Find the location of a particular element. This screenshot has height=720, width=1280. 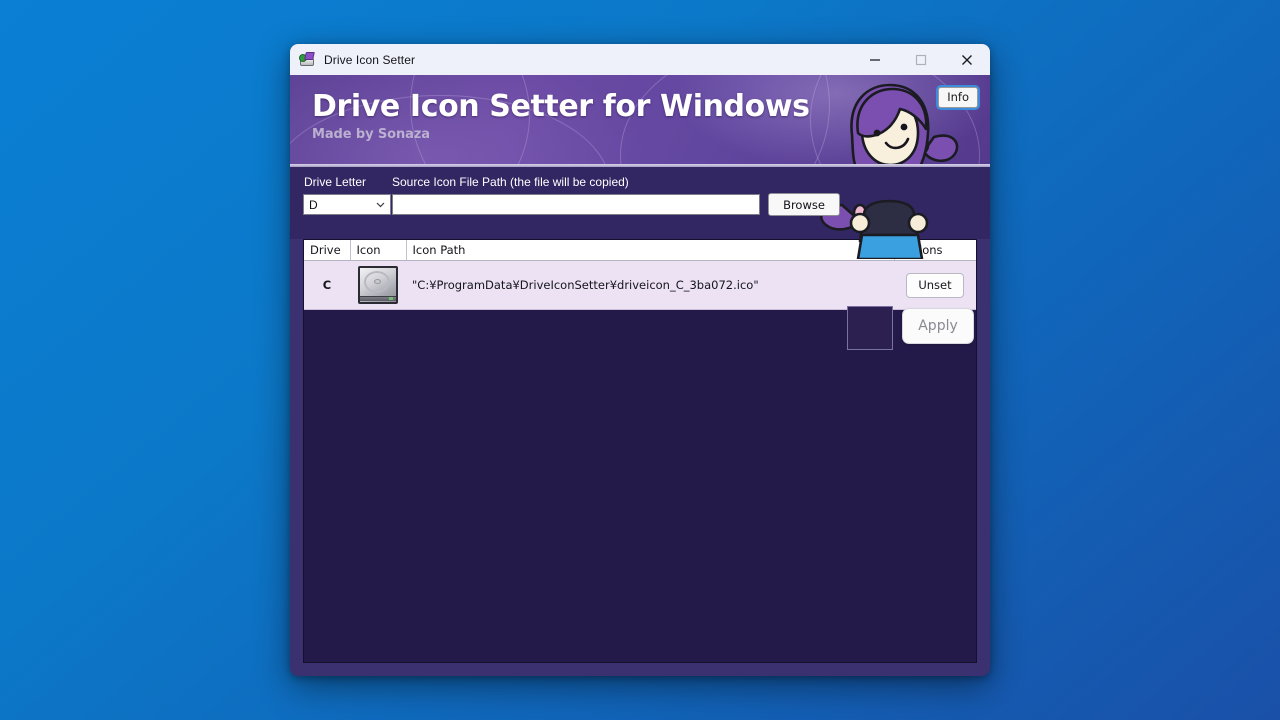

page-title: Drive Icon Setter for Windows is located at coordinates (561, 106).